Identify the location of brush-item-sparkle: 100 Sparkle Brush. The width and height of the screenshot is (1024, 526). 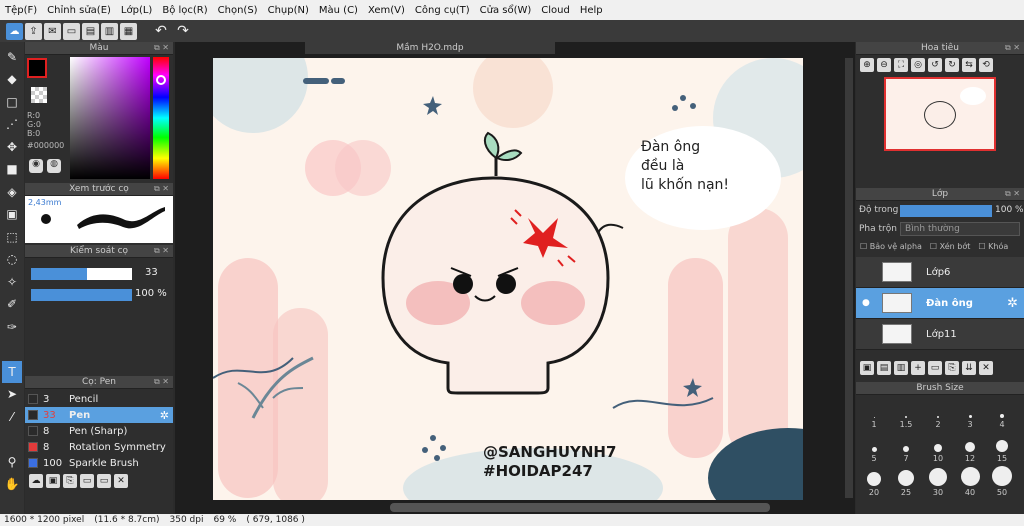
(99, 463).